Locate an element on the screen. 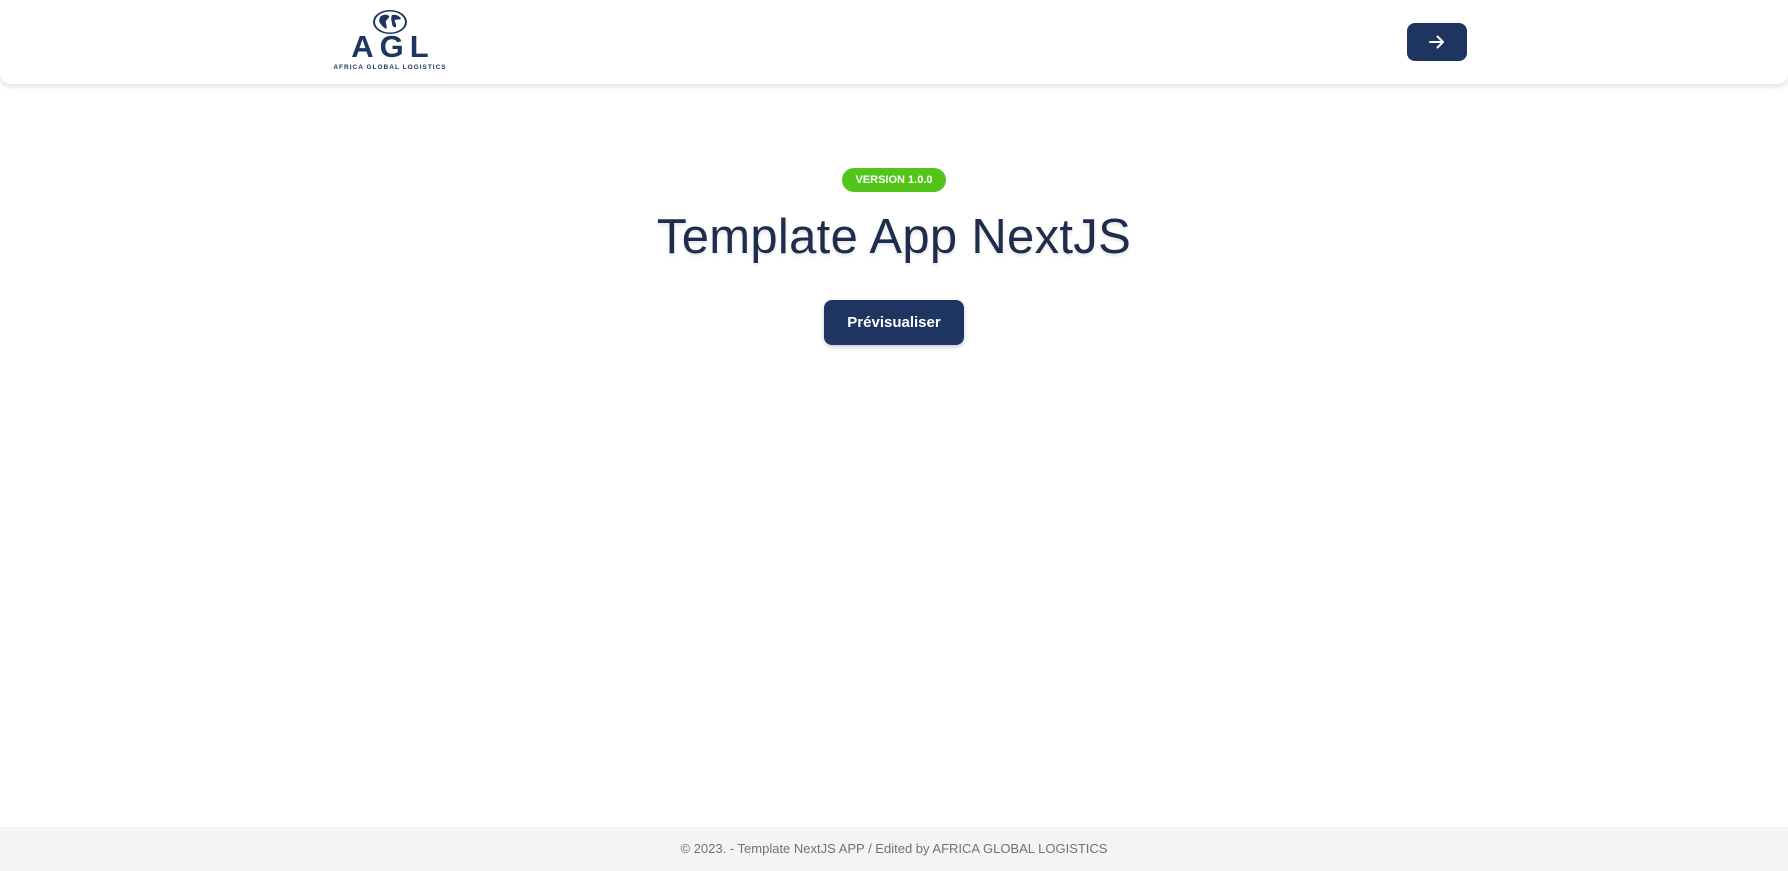 This screenshot has width=1788, height=871. arrow-right-icon is located at coordinates (1436, 42).